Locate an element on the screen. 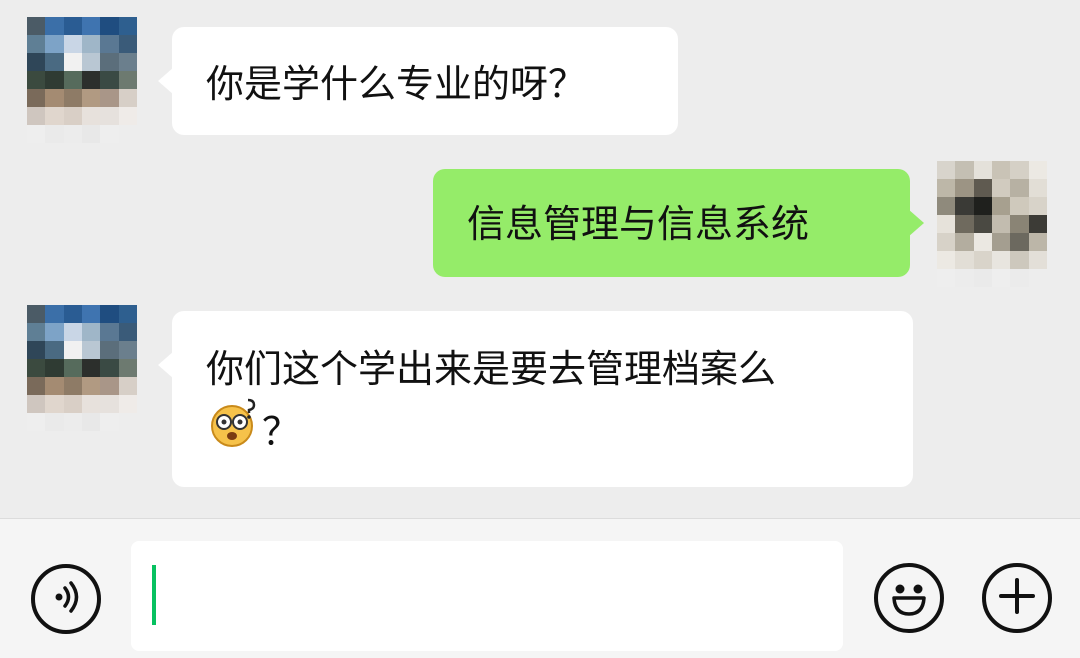 Image resolution: width=1080 pixels, height=658 pixels. more-button is located at coordinates (1017, 598).